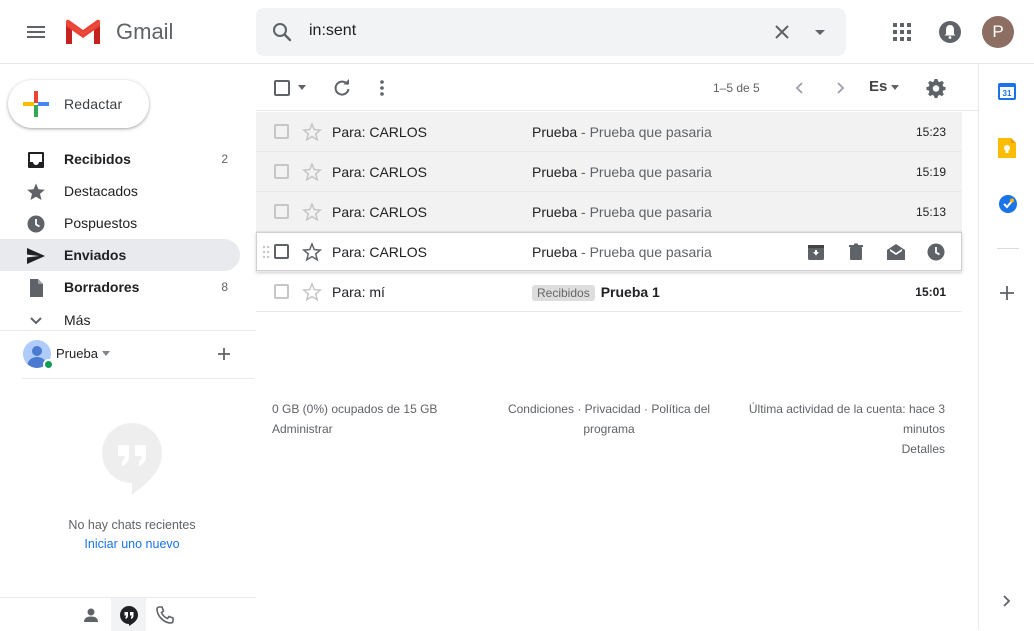 The width and height of the screenshot is (1034, 631). Describe the element at coordinates (354, 429) in the screenshot. I see `manage-storage-link: Administrar` at that location.